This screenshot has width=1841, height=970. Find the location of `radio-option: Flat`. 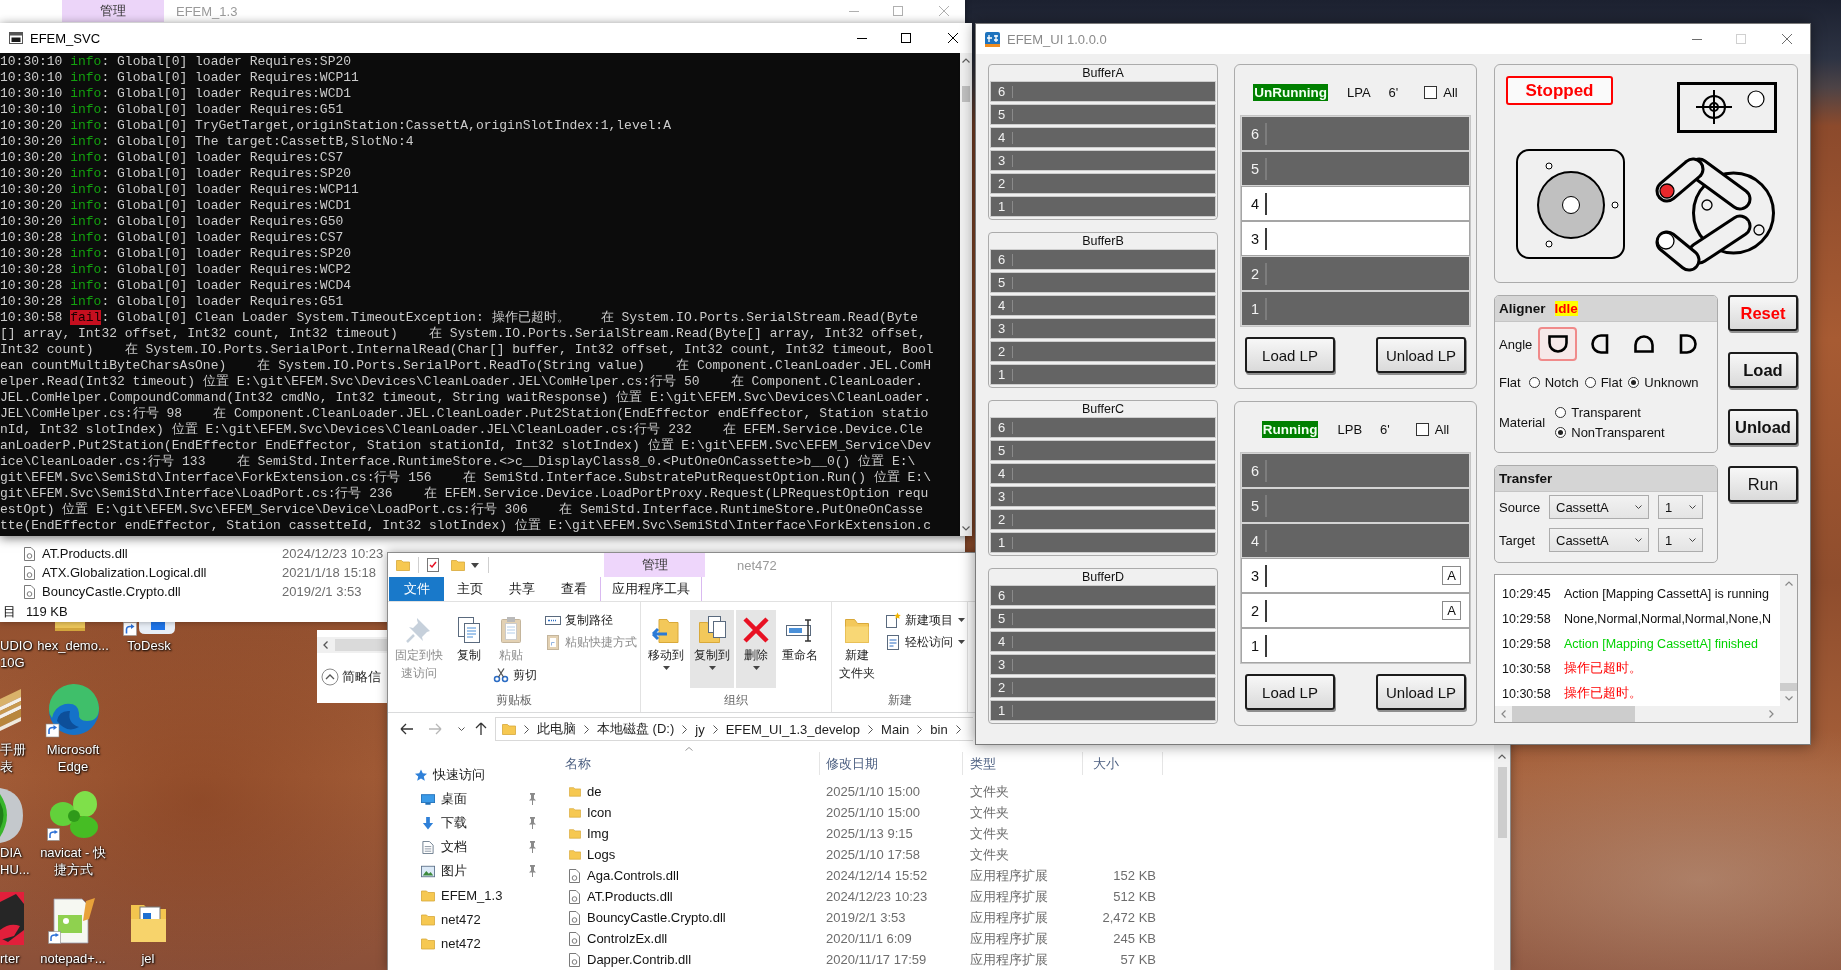

radio-option: Flat is located at coordinates (1603, 382).